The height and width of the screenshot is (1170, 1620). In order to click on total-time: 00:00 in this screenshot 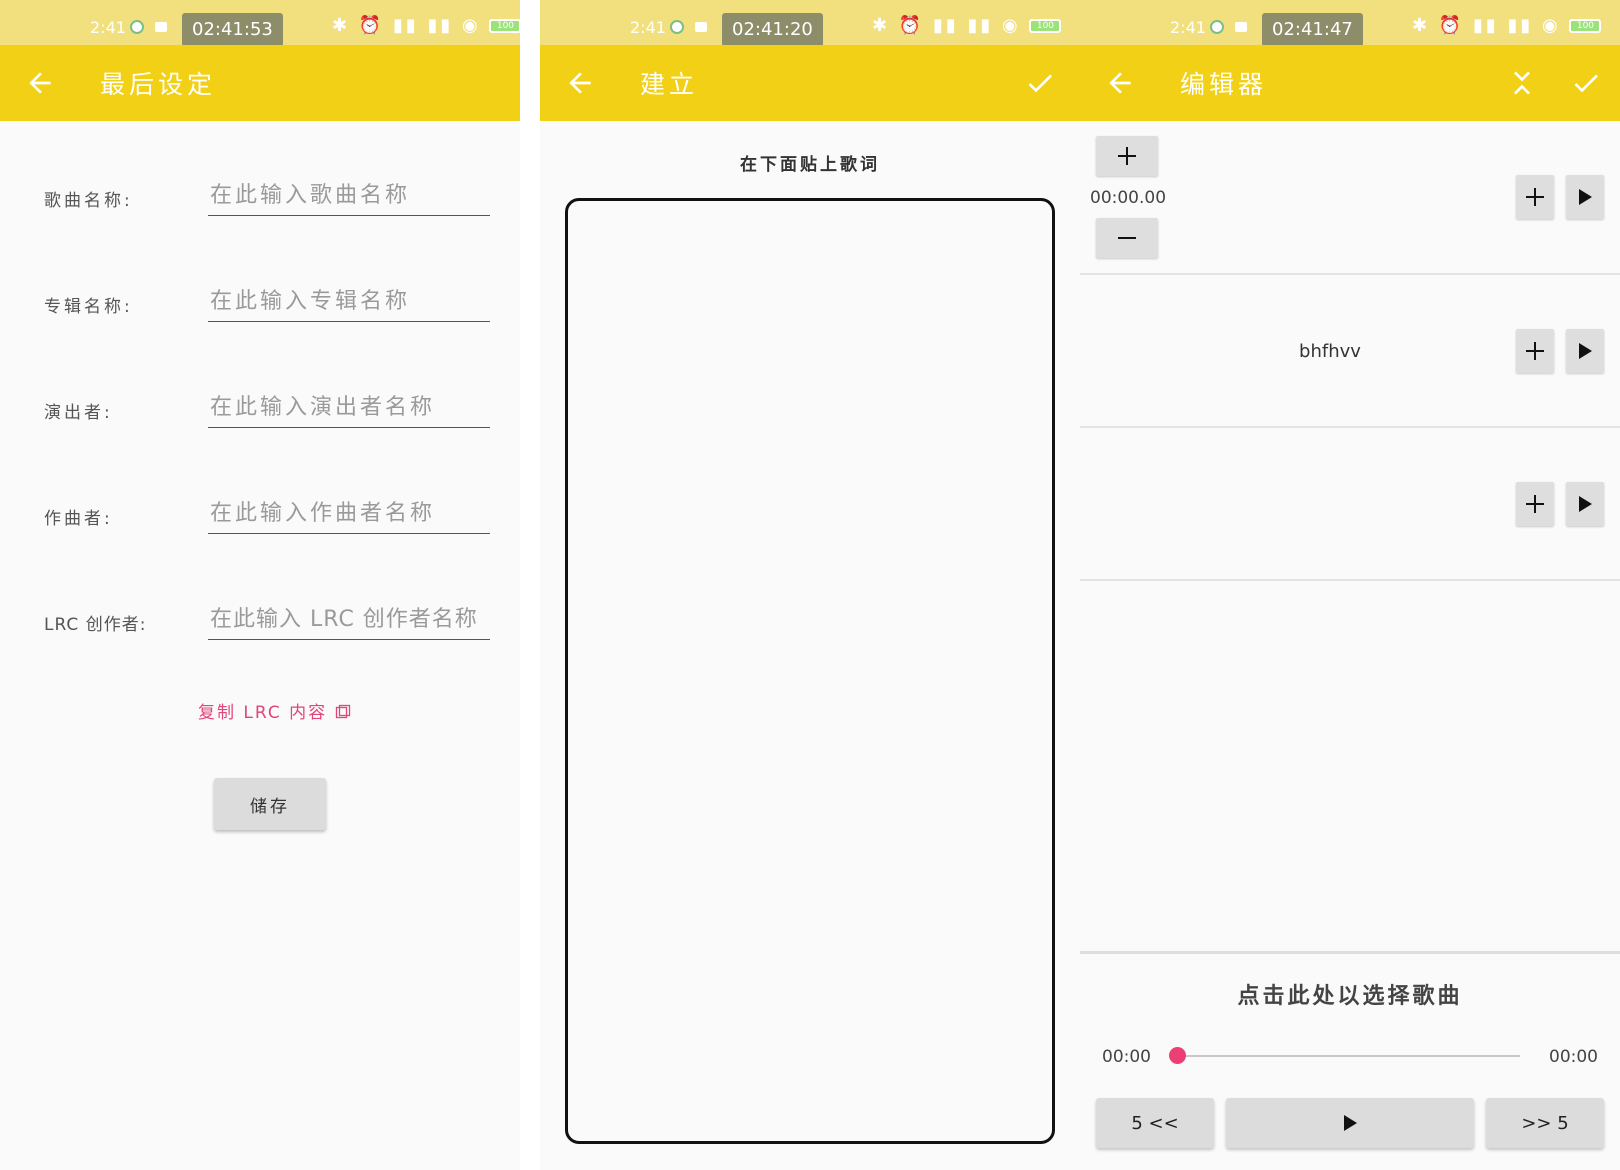, I will do `click(1573, 1057)`.